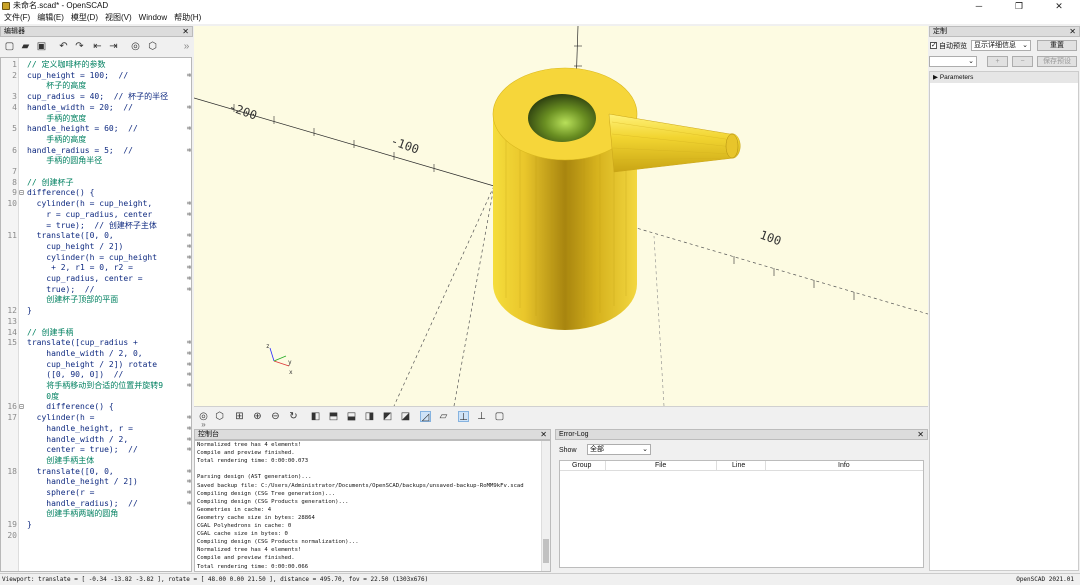 The image size is (1080, 585). I want to click on code-line: 20, so click(96, 535).